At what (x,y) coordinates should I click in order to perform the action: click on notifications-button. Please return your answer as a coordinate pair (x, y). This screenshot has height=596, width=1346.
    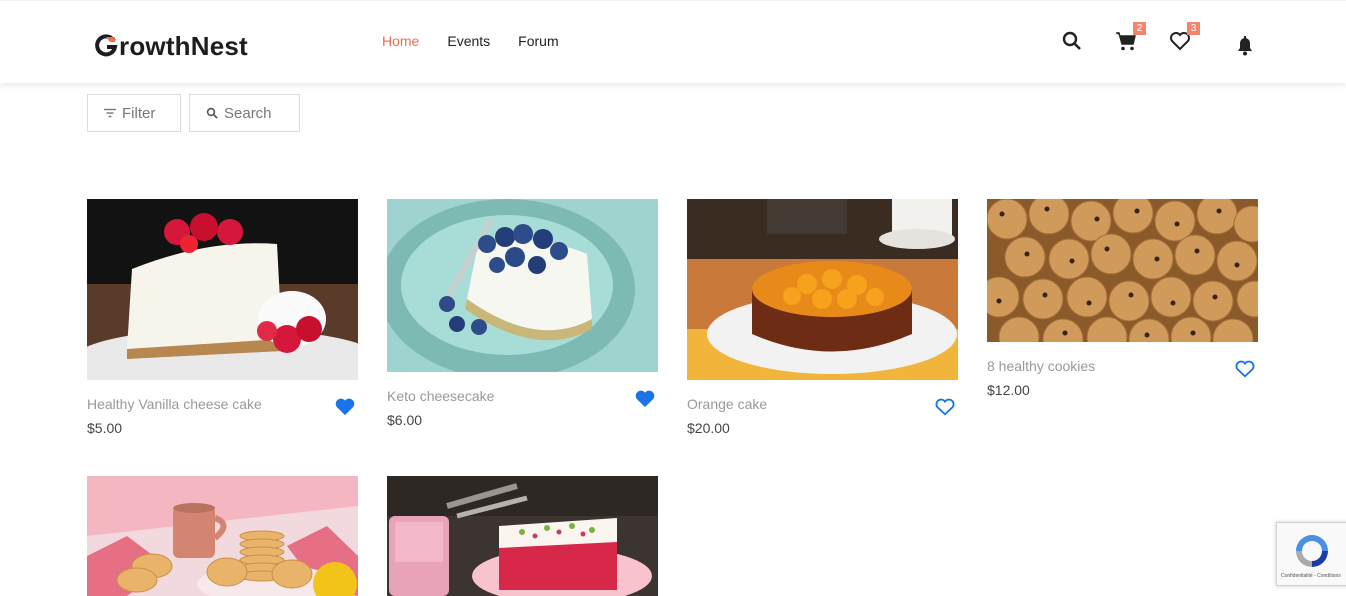
    Looking at the image, I should click on (1247, 47).